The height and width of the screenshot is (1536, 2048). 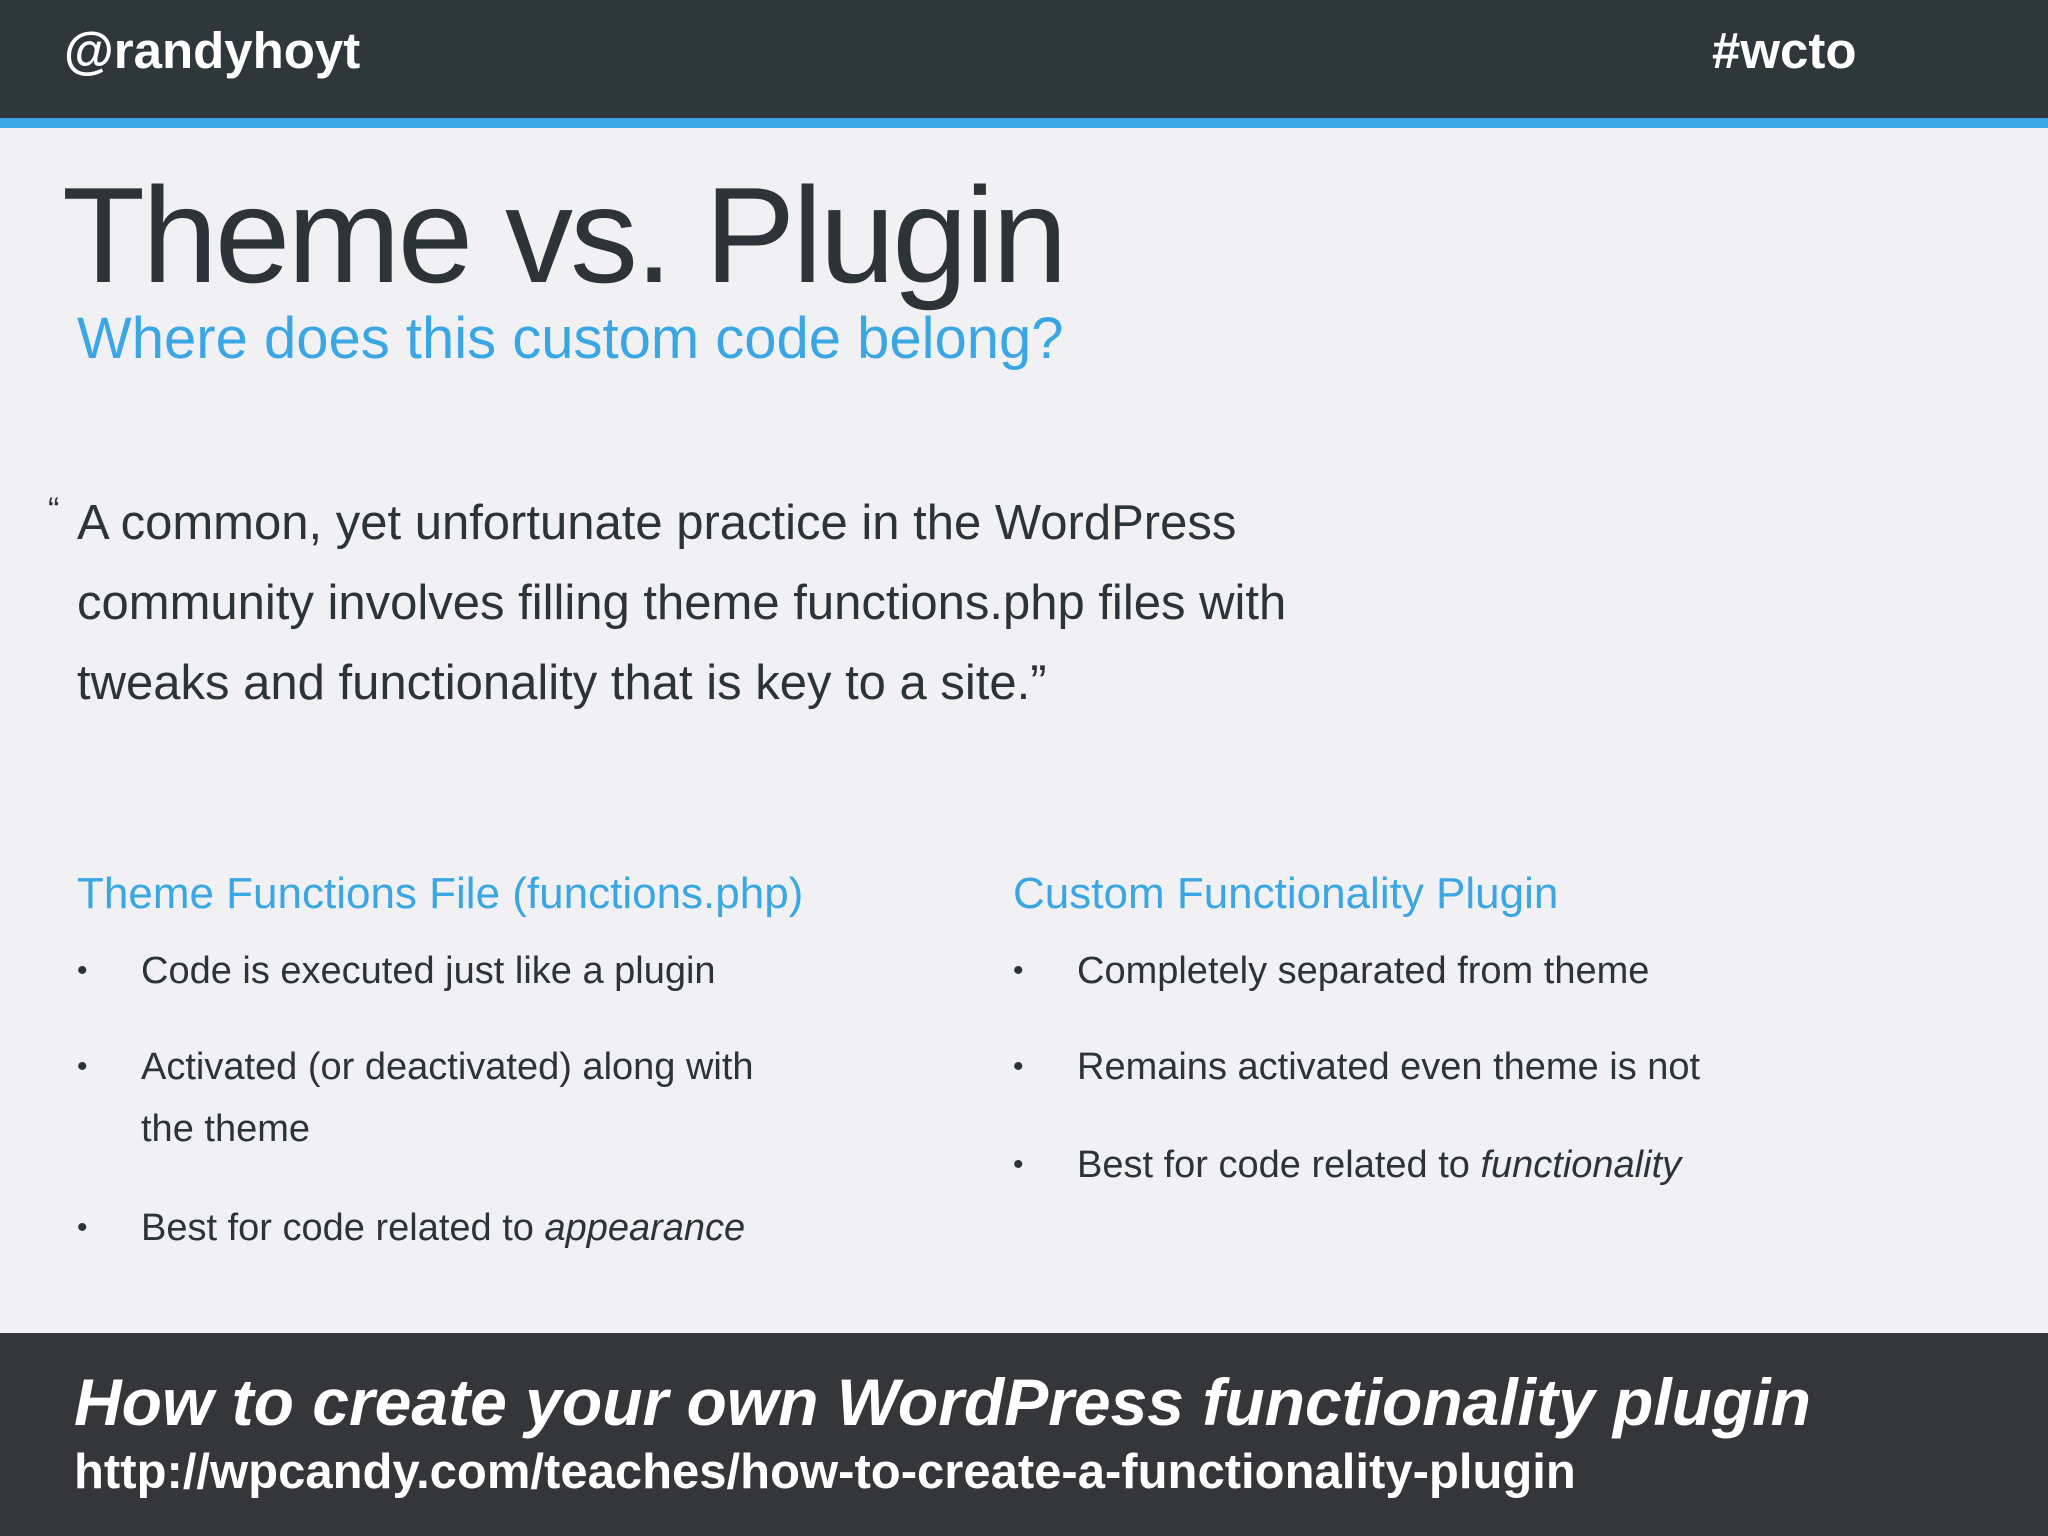 I want to click on bullet-text-emphasis: appearance, so click(x=645, y=1228).